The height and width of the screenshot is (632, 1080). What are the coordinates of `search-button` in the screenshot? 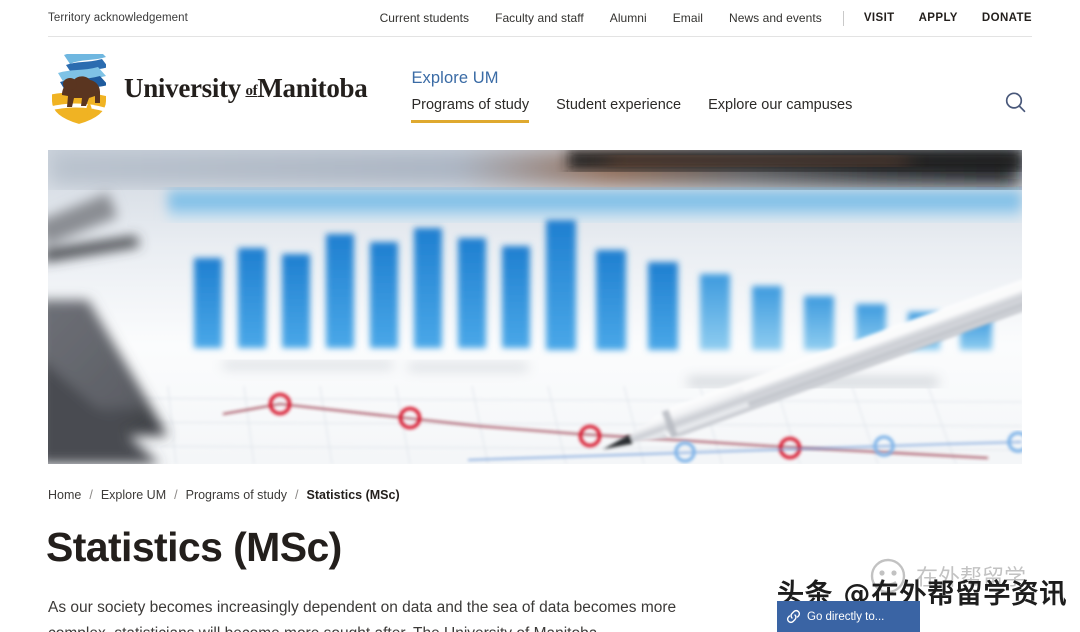 It's located at (1015, 102).